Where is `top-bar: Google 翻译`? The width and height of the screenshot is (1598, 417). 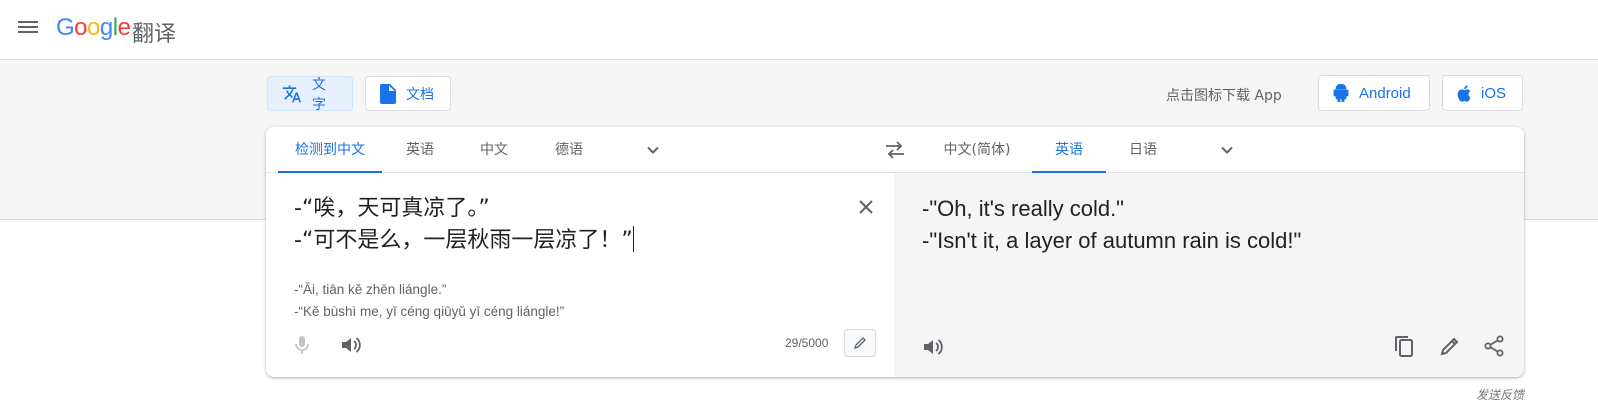
top-bar: Google 翻译 is located at coordinates (799, 30).